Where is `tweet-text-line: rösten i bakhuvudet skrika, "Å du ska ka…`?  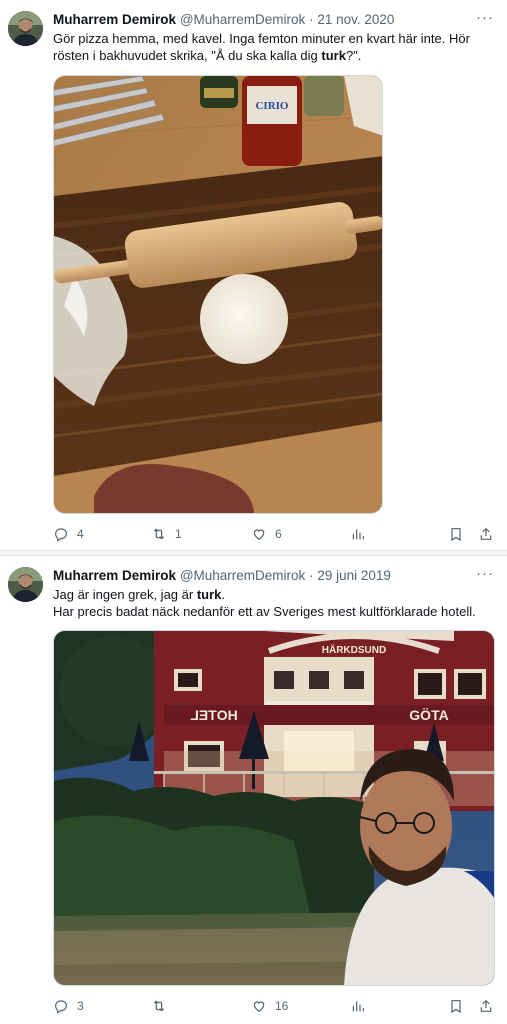 tweet-text-line: rösten i bakhuvudet skrika, "Å du ska ka… is located at coordinates (273, 55).